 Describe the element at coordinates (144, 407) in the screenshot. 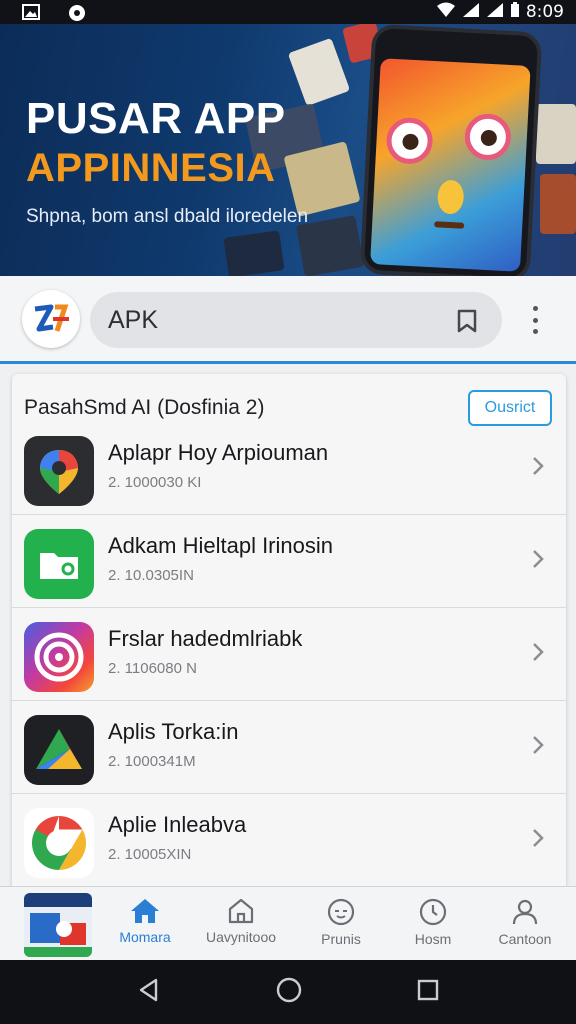

I see `section-title: PasahSmd AI (Dosfinia 2)` at that location.